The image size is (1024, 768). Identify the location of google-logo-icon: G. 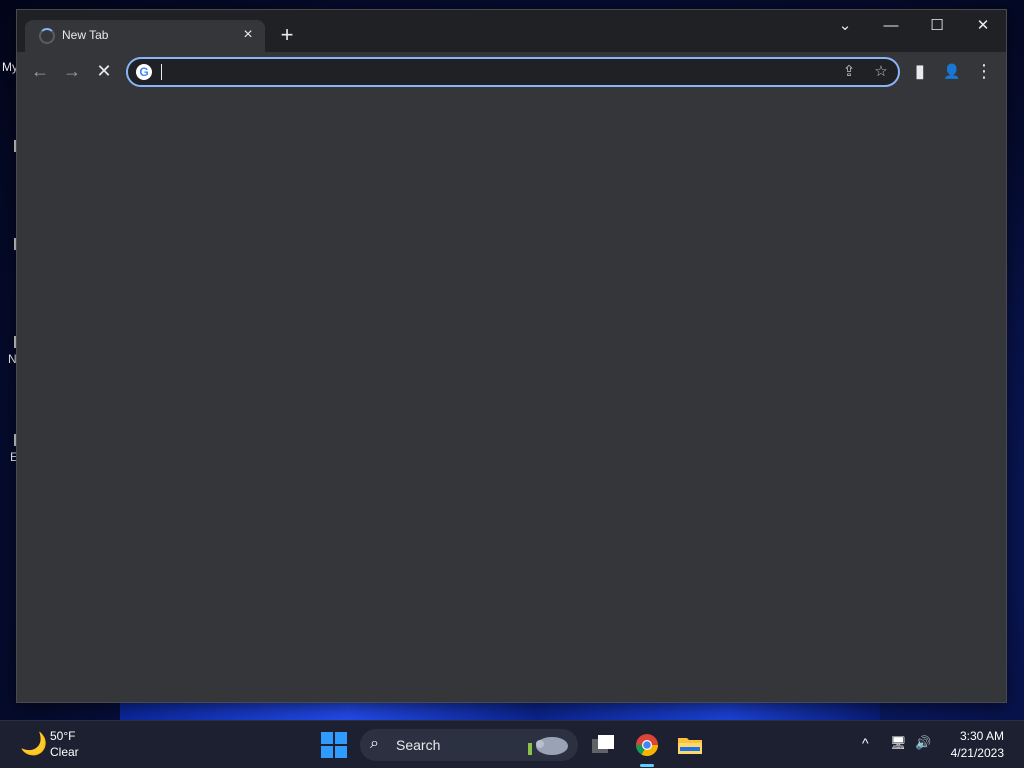
(144, 72).